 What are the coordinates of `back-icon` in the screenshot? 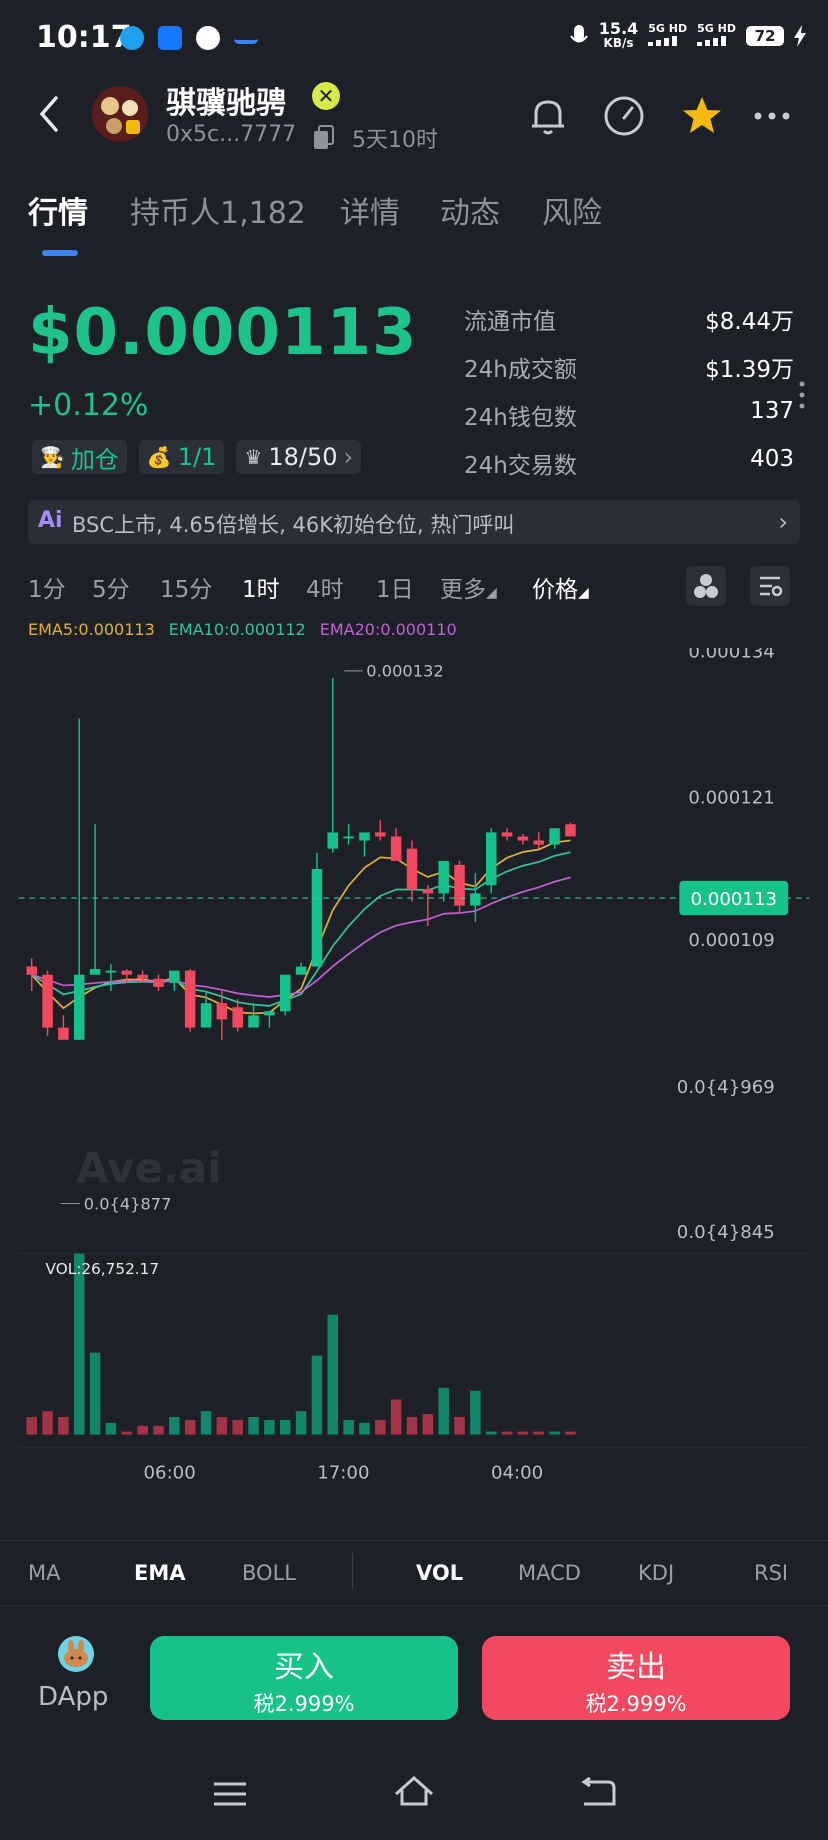 It's located at (598, 1794).